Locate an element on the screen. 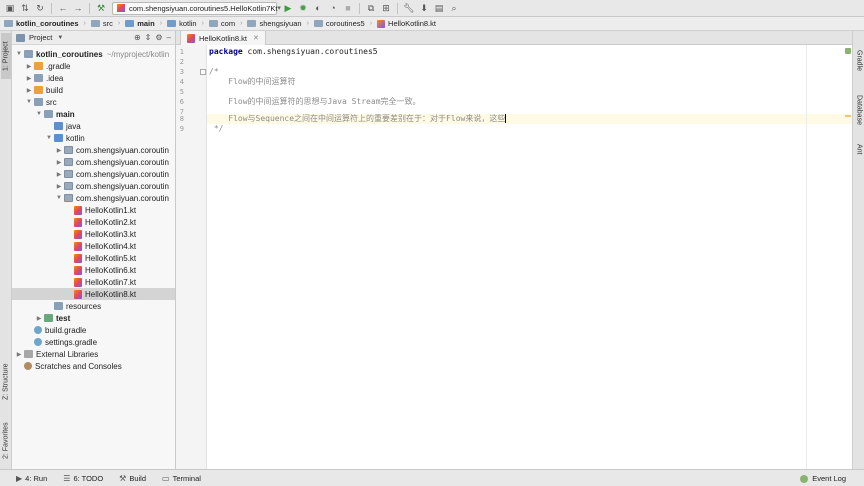 Image resolution: width=864 pixels, height=486 pixels. tree-item-package: ▼ com.shengsiyuan.coroutin is located at coordinates (93, 198).